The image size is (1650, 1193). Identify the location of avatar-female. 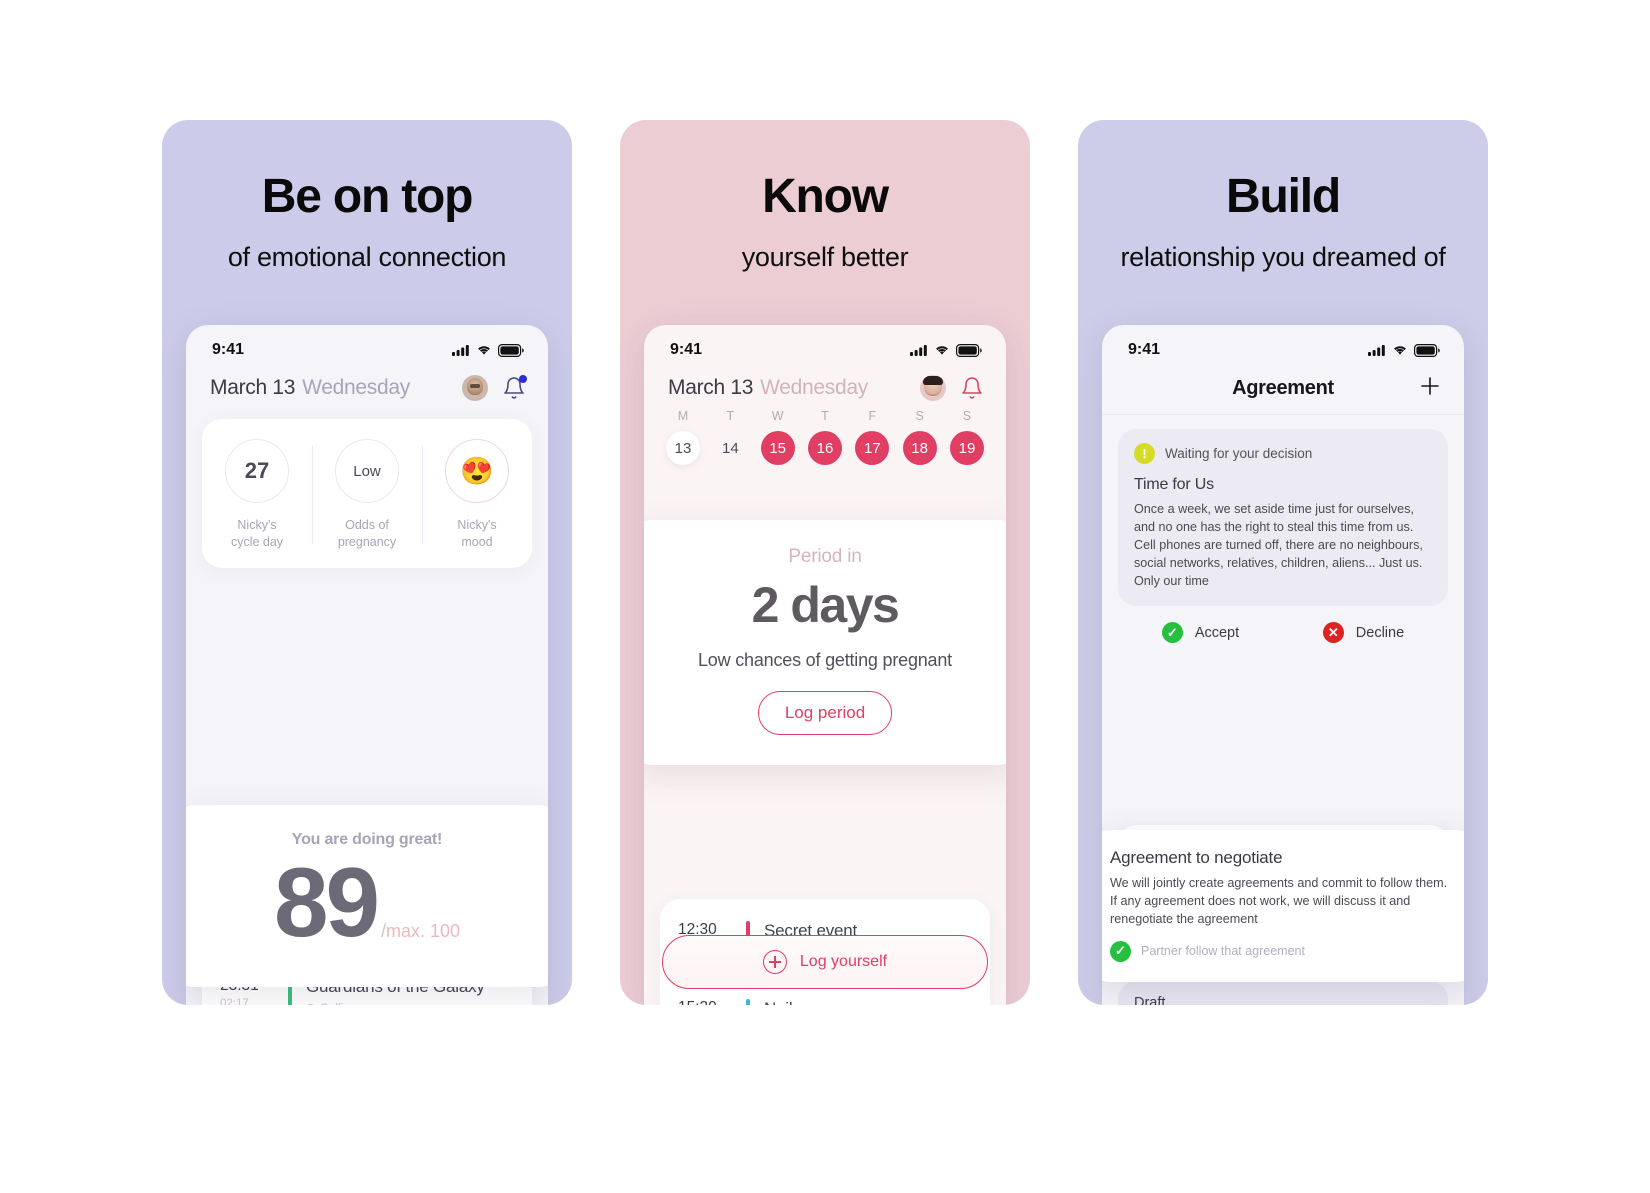
(933, 388).